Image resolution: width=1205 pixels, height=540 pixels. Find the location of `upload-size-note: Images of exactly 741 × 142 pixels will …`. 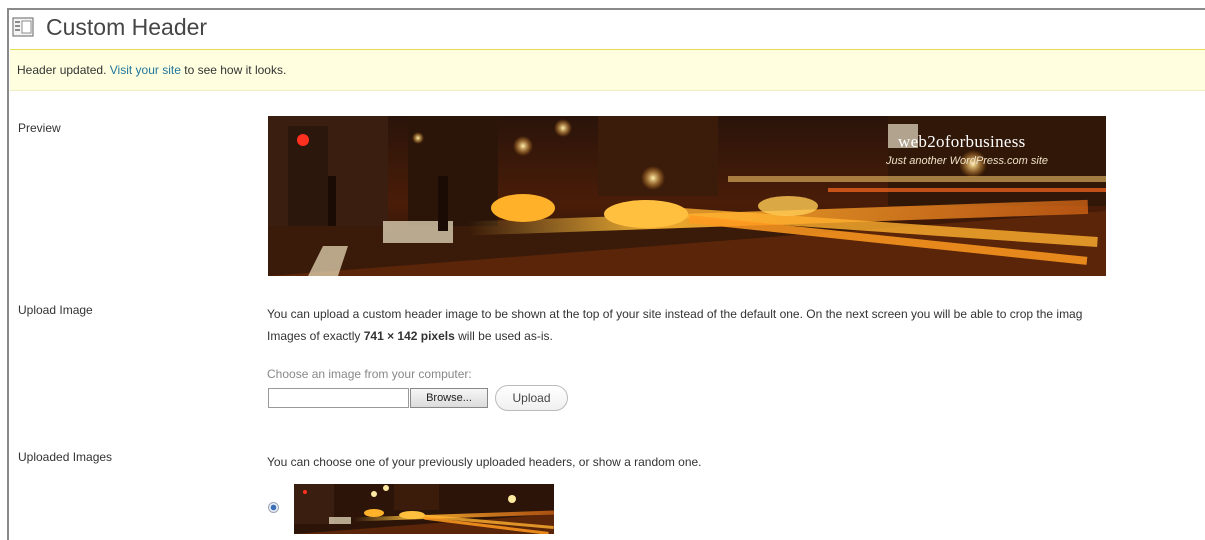

upload-size-note: Images of exactly 741 × 142 pixels will … is located at coordinates (410, 336).